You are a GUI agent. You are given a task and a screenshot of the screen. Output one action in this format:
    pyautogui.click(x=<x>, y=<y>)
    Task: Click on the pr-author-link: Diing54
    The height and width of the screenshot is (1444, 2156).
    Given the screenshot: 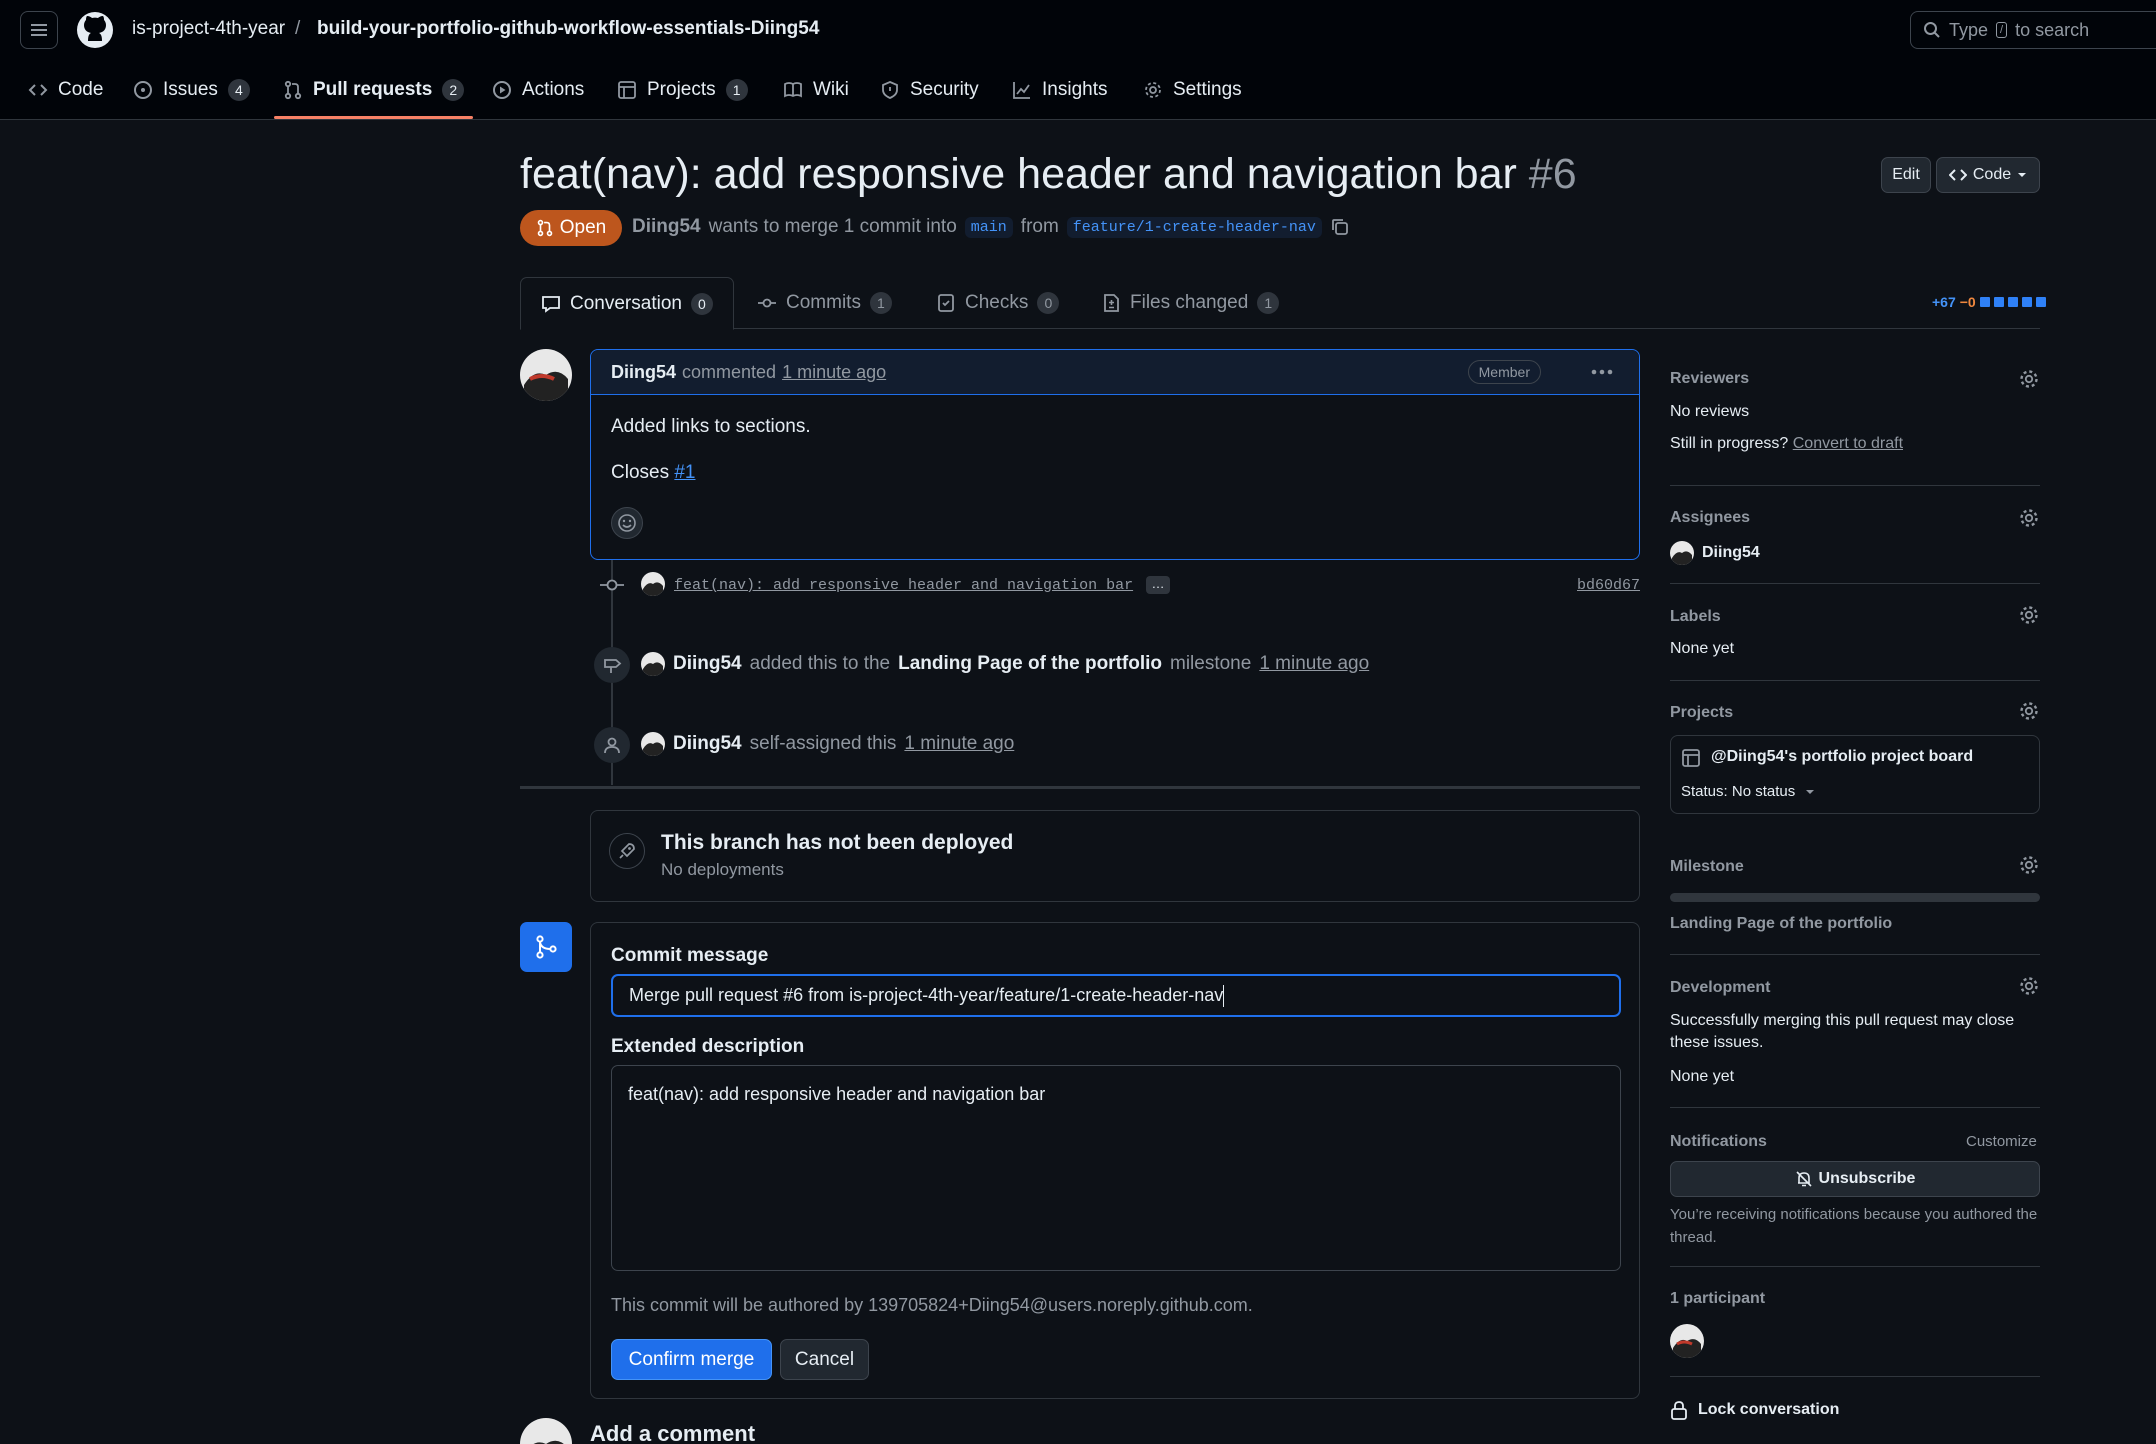 What is the action you would take?
    pyautogui.click(x=666, y=227)
    